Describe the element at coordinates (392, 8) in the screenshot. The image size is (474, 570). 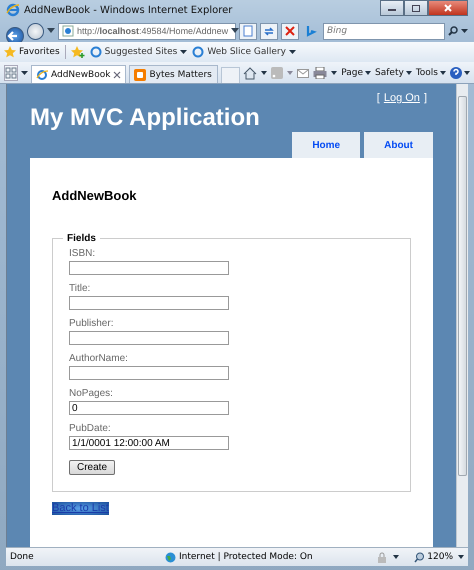
I see `minimize-button` at that location.